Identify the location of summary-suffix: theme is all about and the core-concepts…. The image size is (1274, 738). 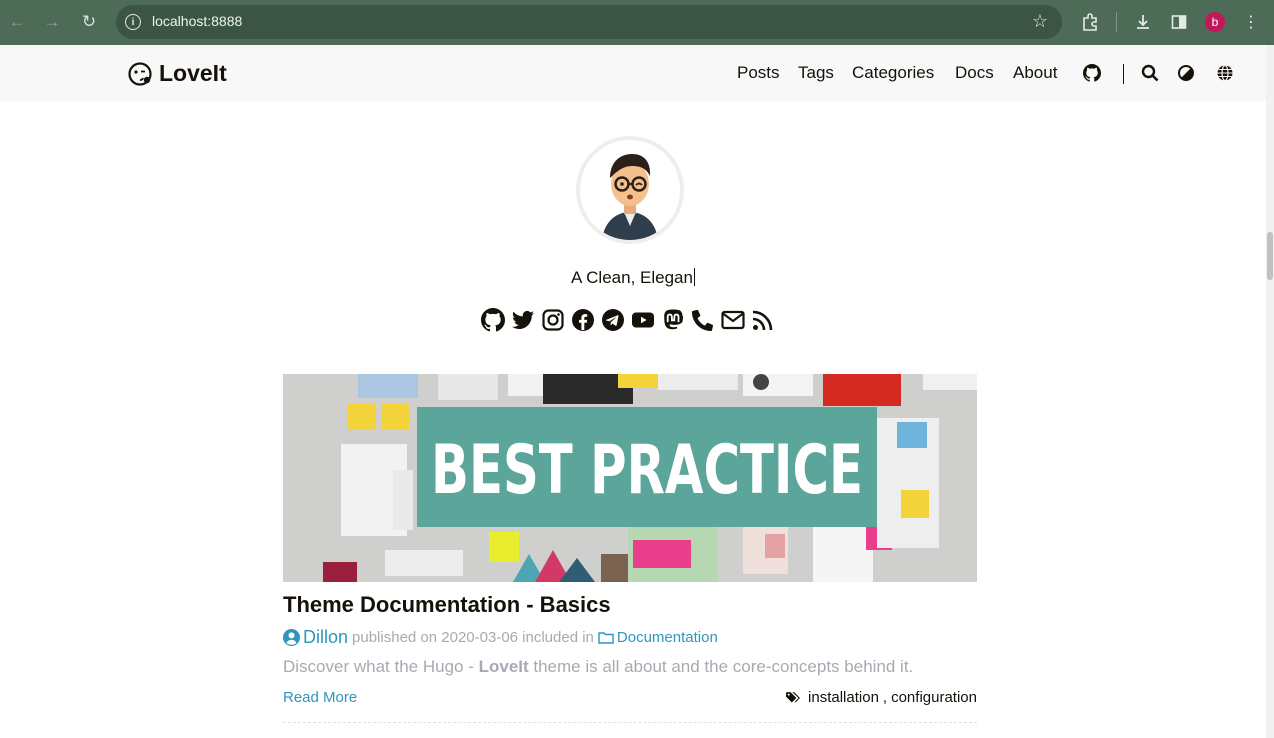
(721, 666).